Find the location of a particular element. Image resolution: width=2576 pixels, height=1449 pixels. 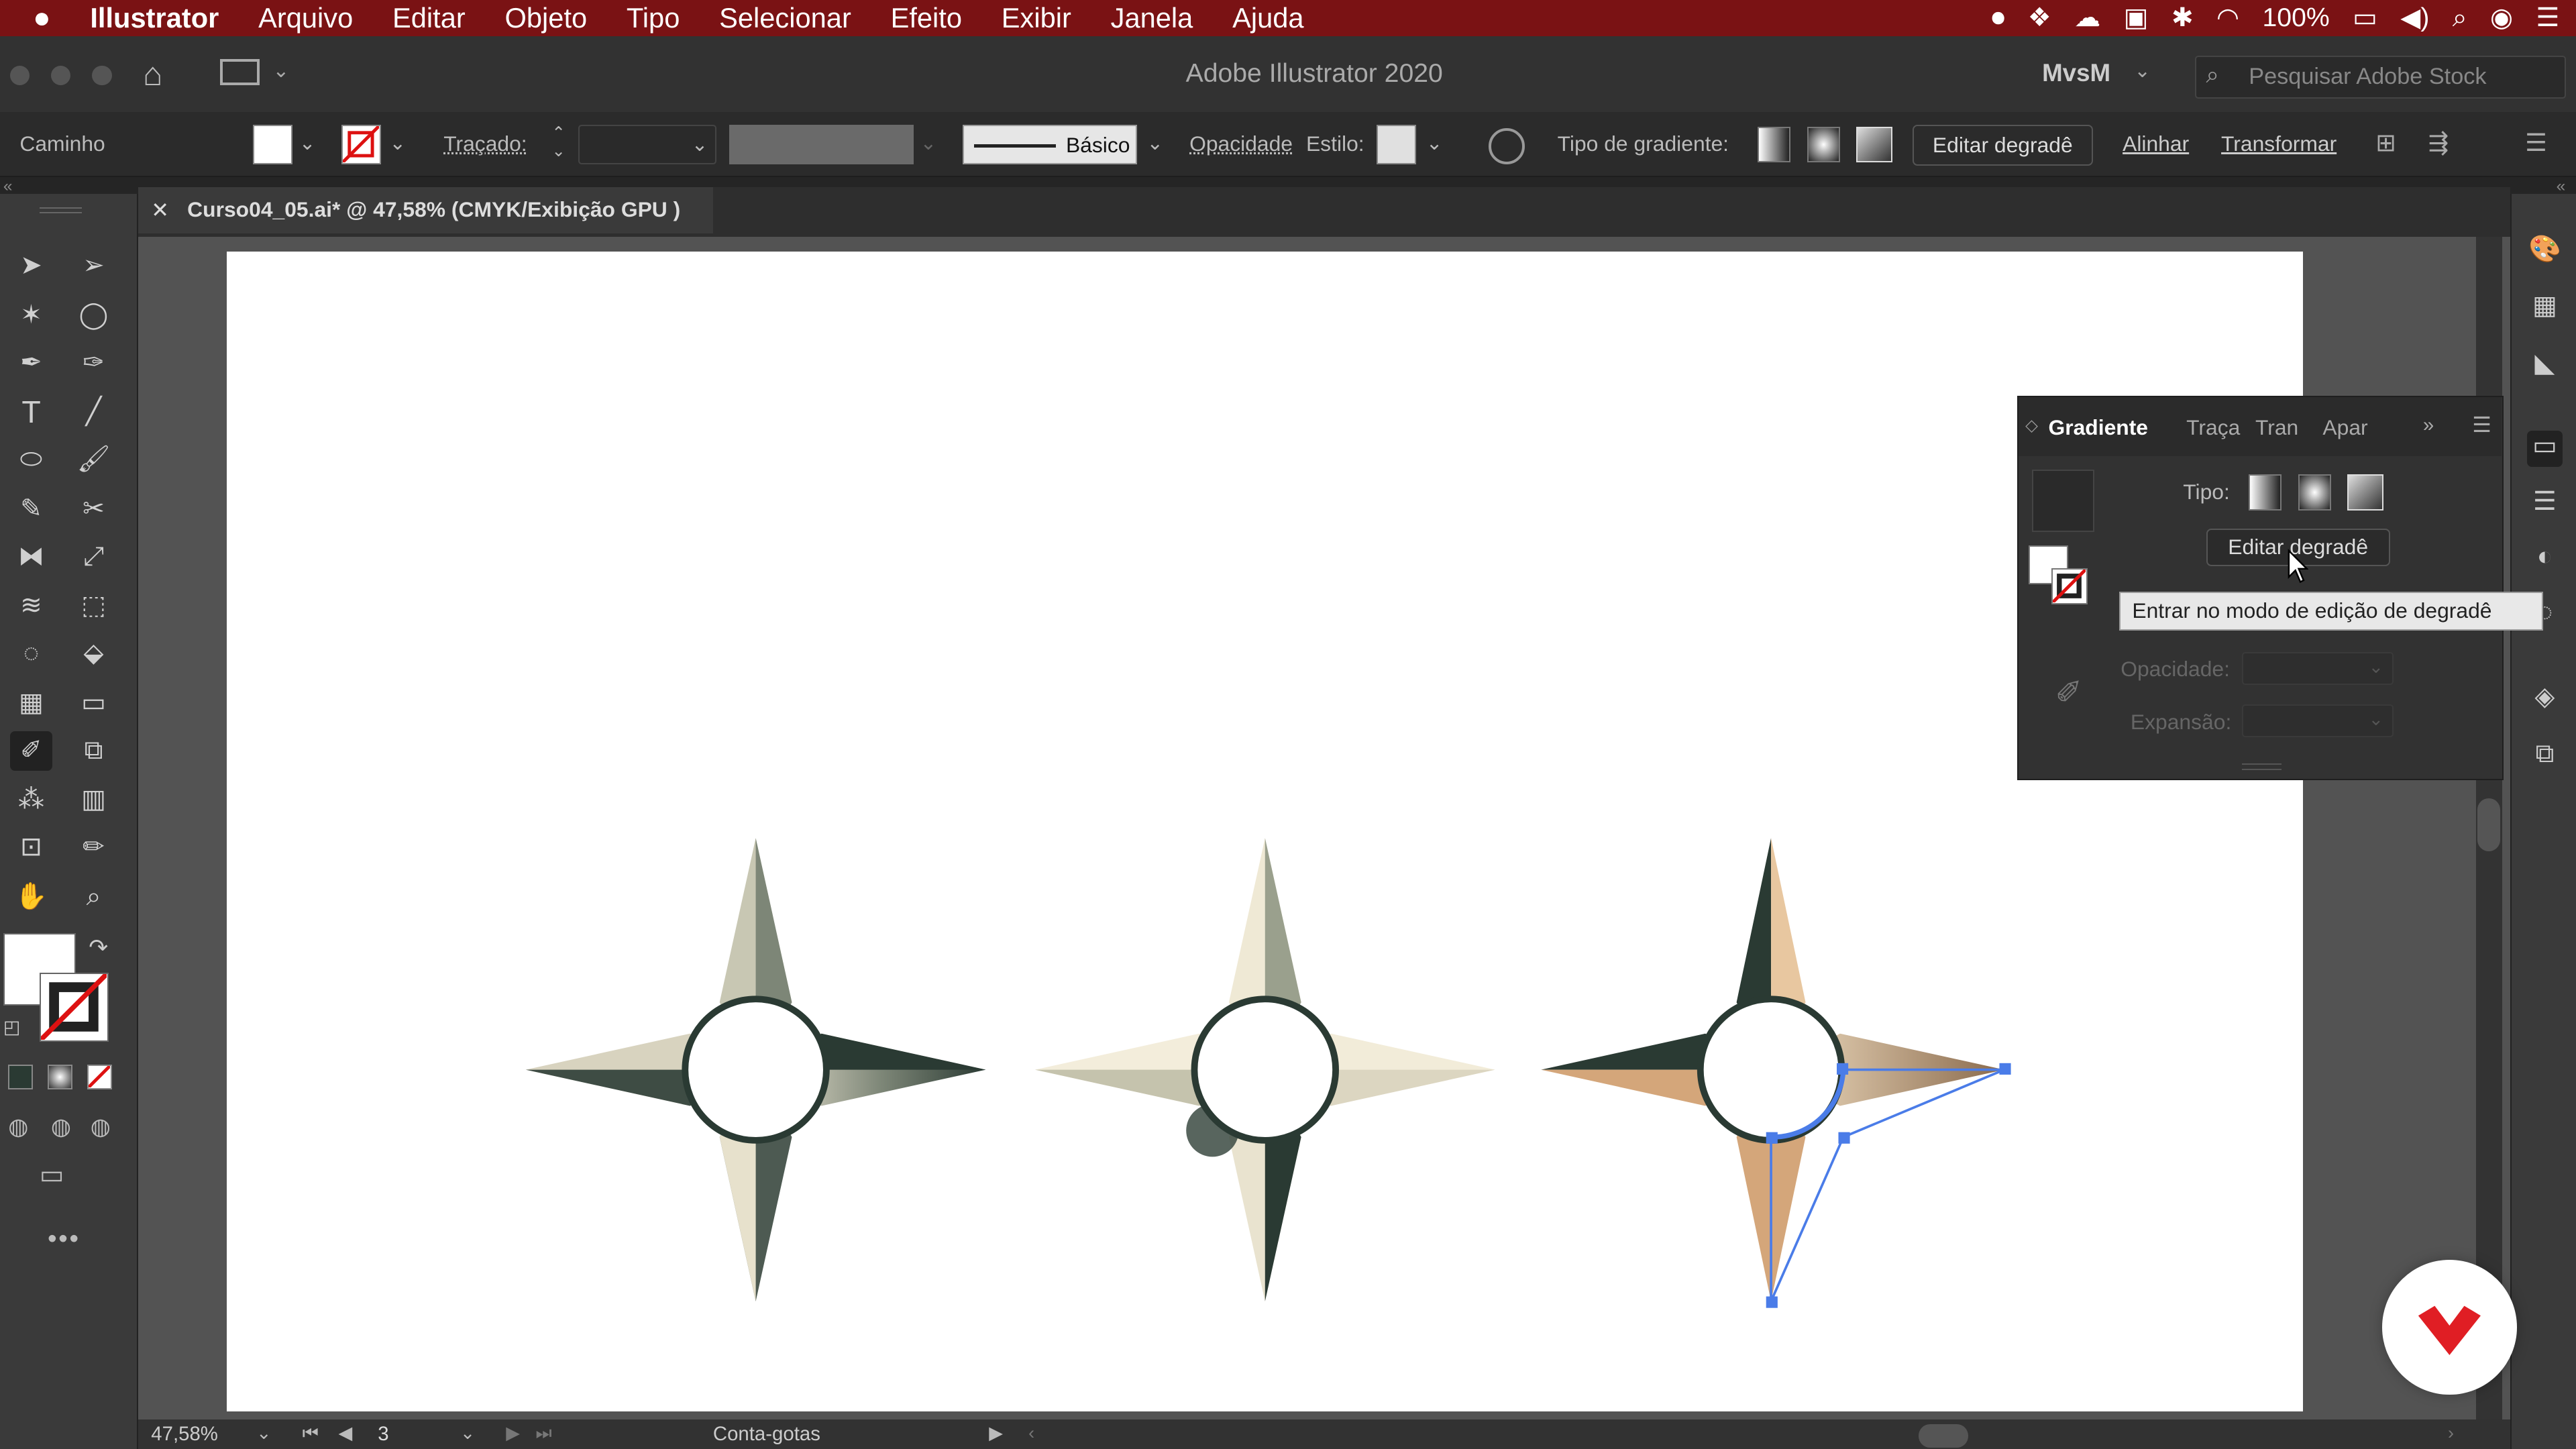

eyedropper-tool-icon: ✐ is located at coordinates (31, 751).